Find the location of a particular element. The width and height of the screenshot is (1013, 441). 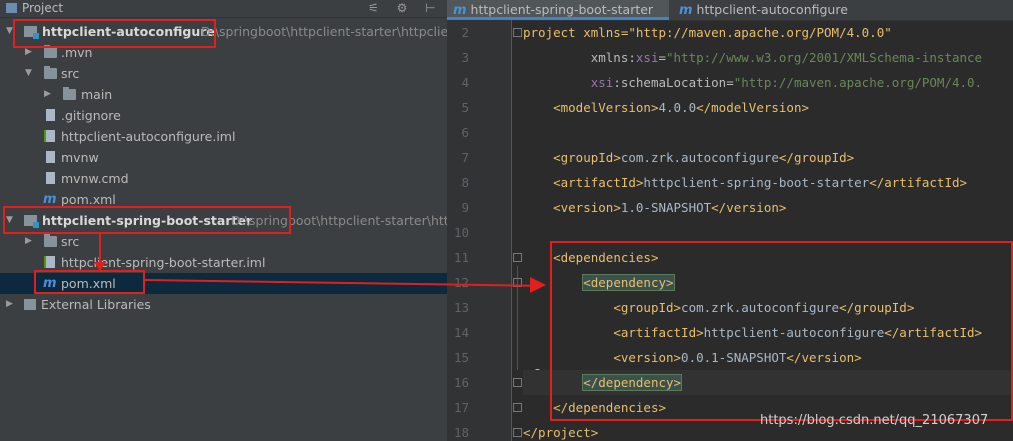

tree-item-autoconfigure-iml: httpclient-autoconfigure.iml is located at coordinates (223, 136).